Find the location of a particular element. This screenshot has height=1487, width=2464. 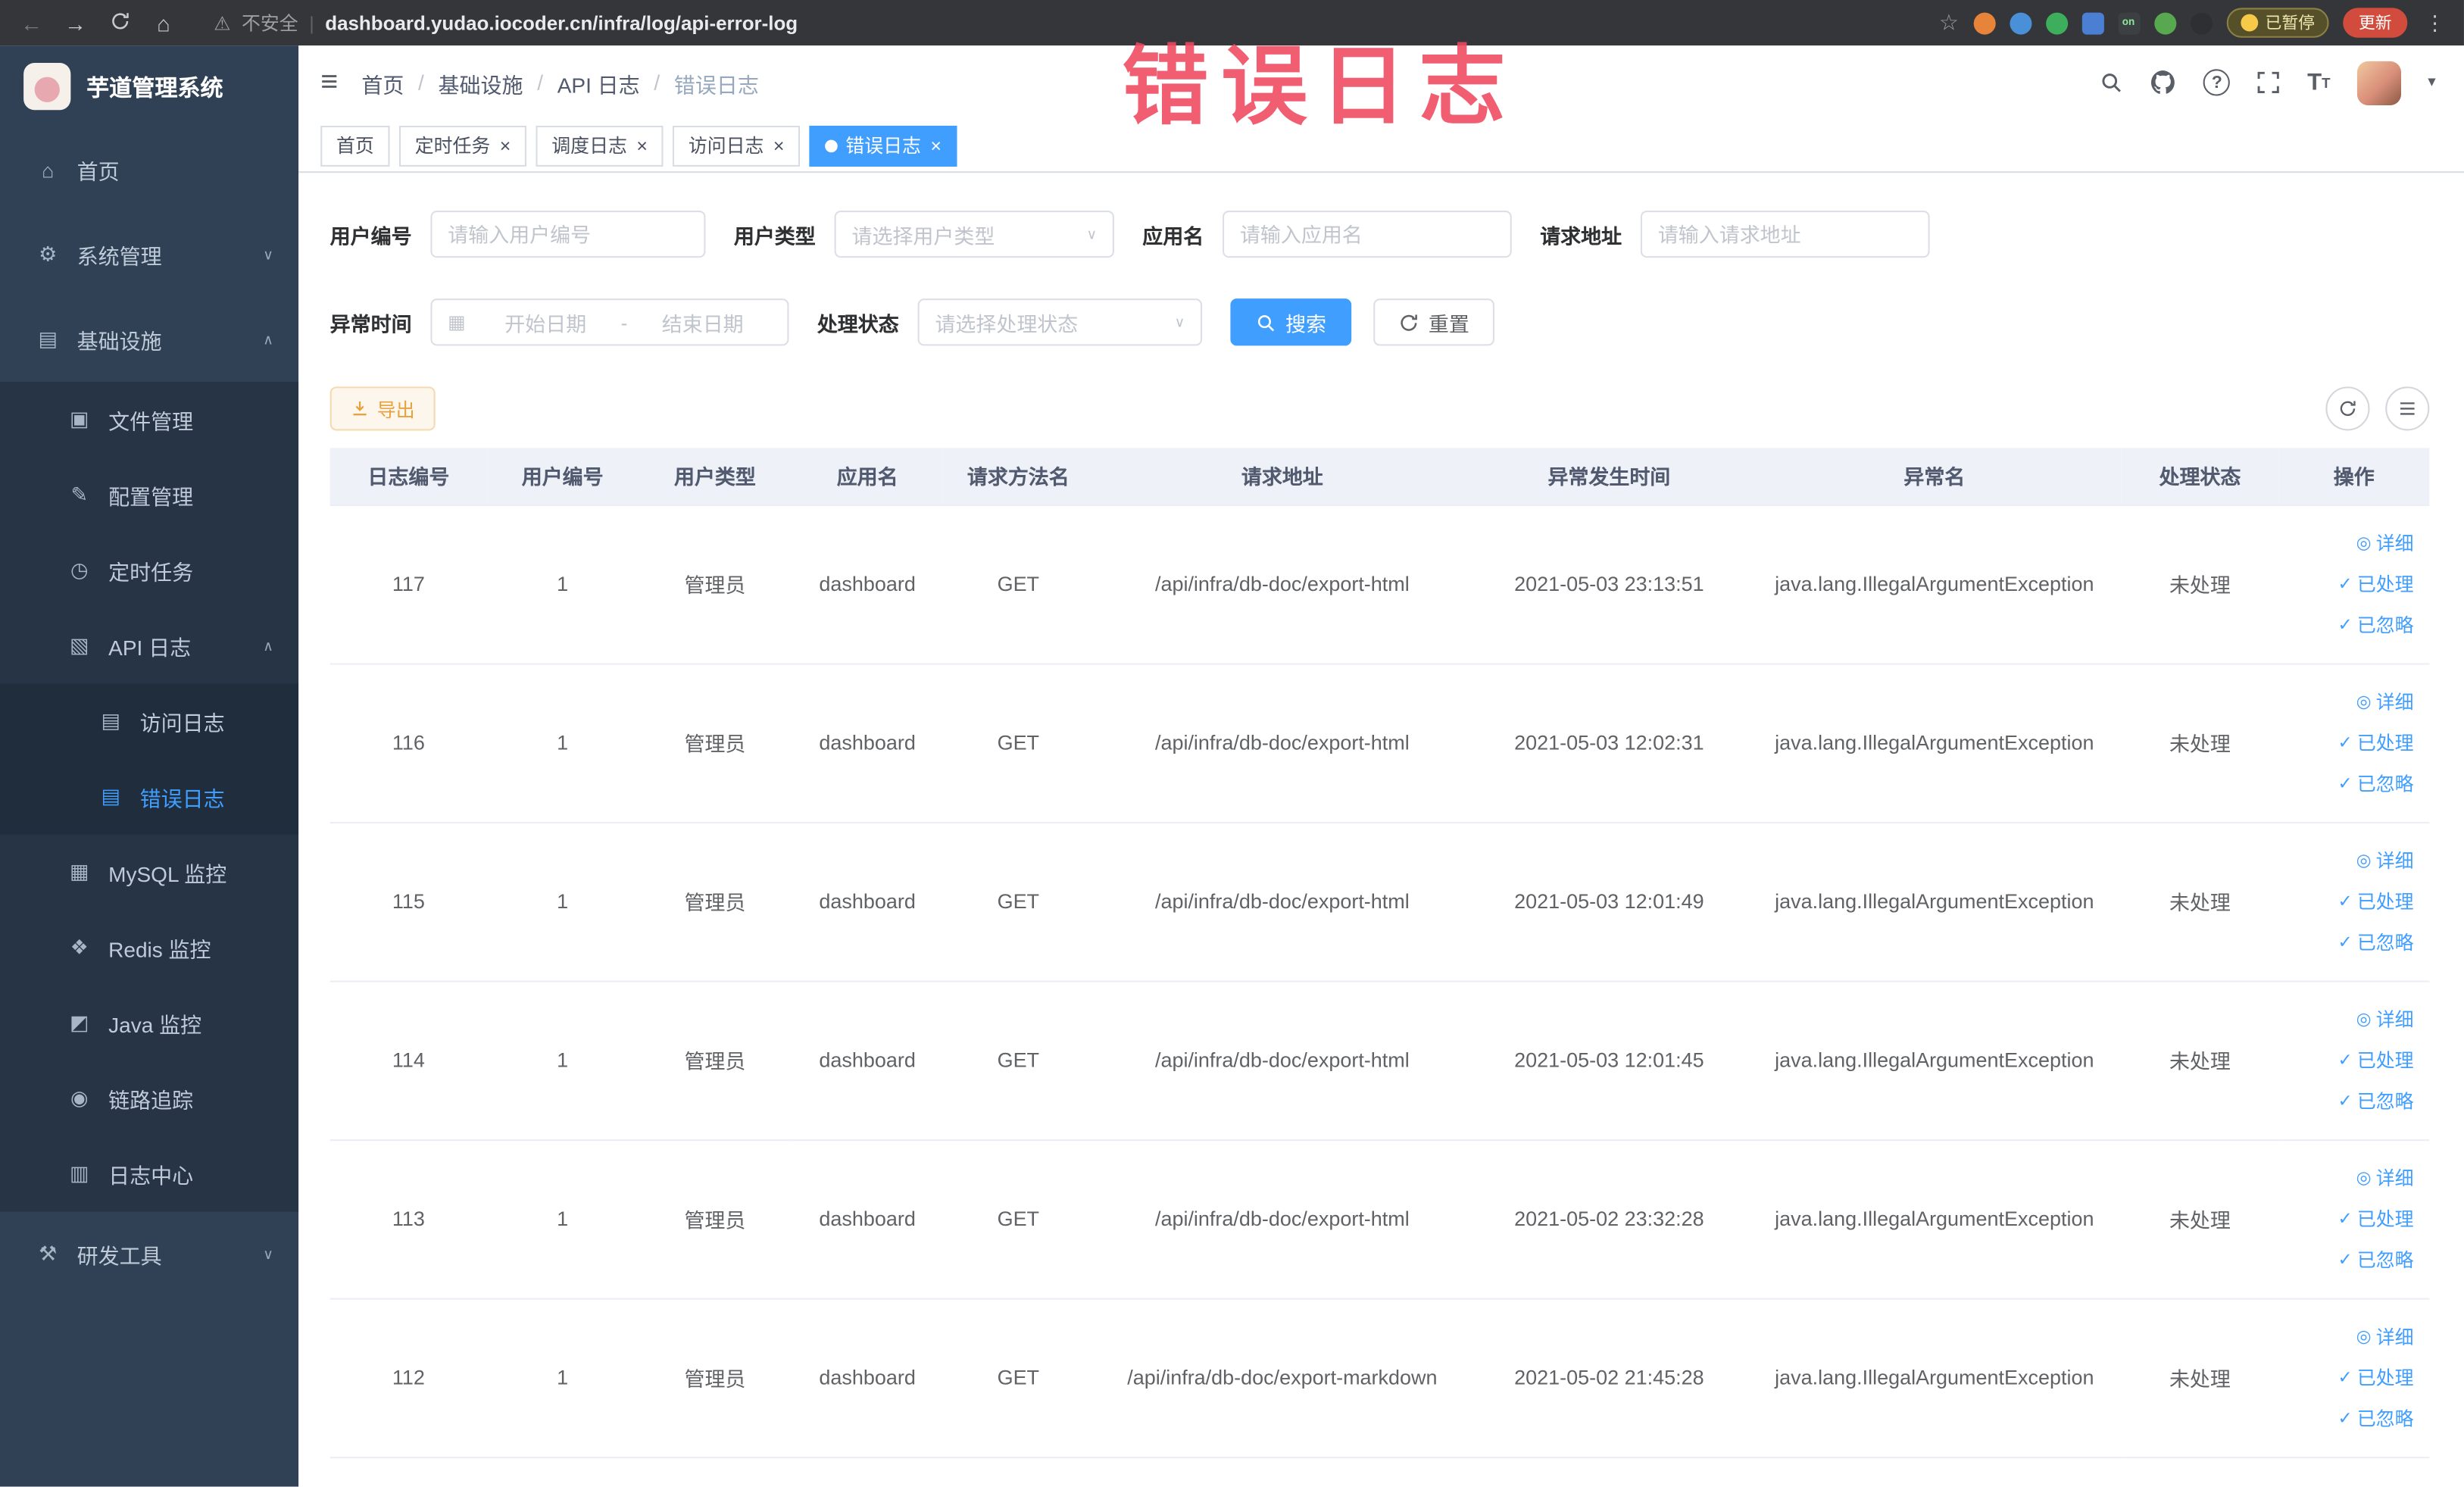

config-icon: ✎ is located at coordinates (79, 494).